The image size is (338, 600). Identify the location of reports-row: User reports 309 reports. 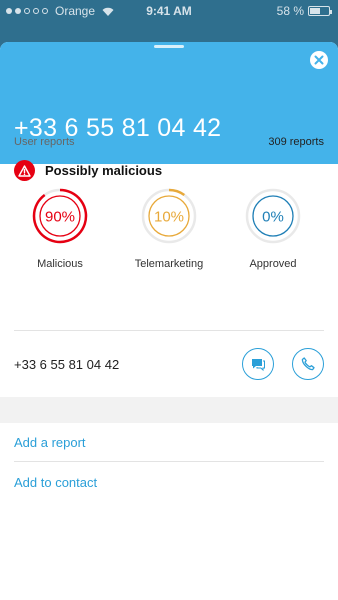
(169, 142).